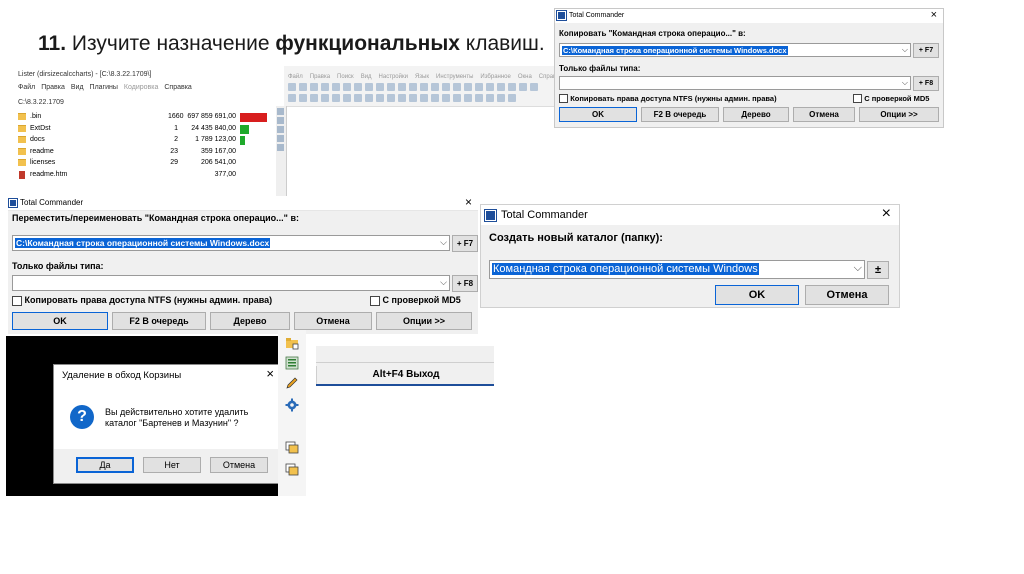 The width and height of the screenshot is (1024, 574). Describe the element at coordinates (422, 77) in the screenshot. I see `app-menu-item: Язык` at that location.